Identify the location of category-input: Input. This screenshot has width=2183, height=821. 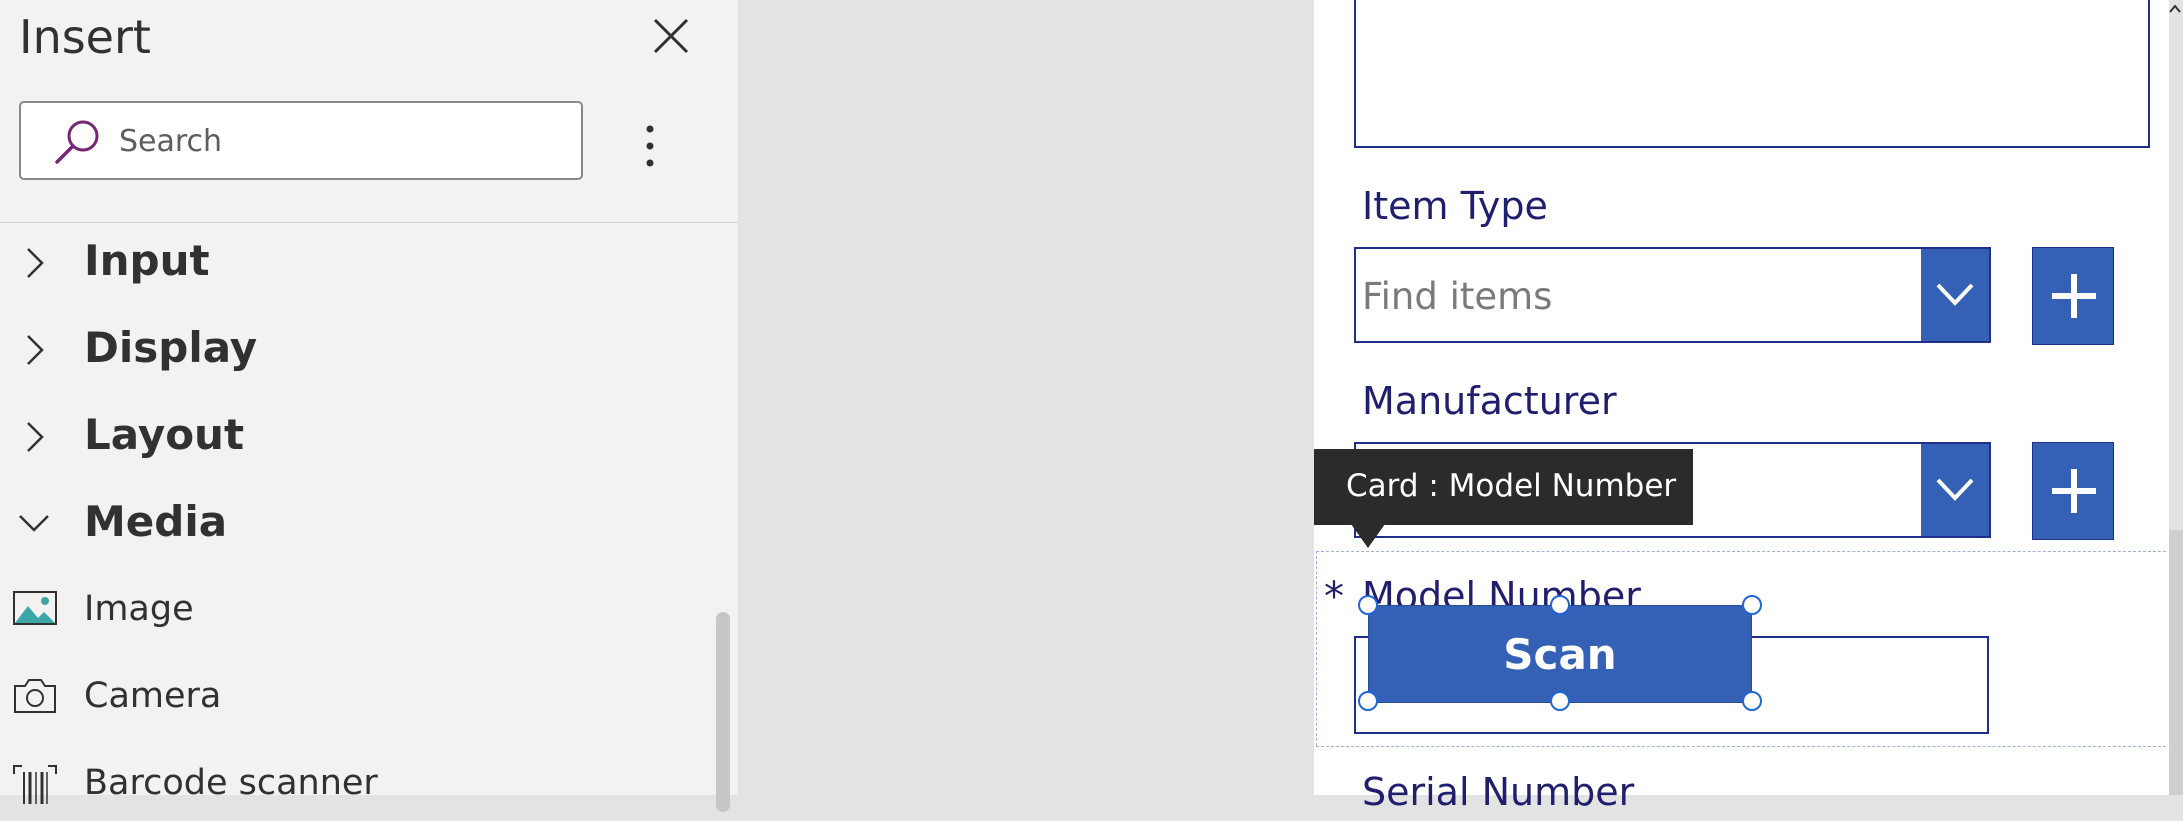
(350, 263).